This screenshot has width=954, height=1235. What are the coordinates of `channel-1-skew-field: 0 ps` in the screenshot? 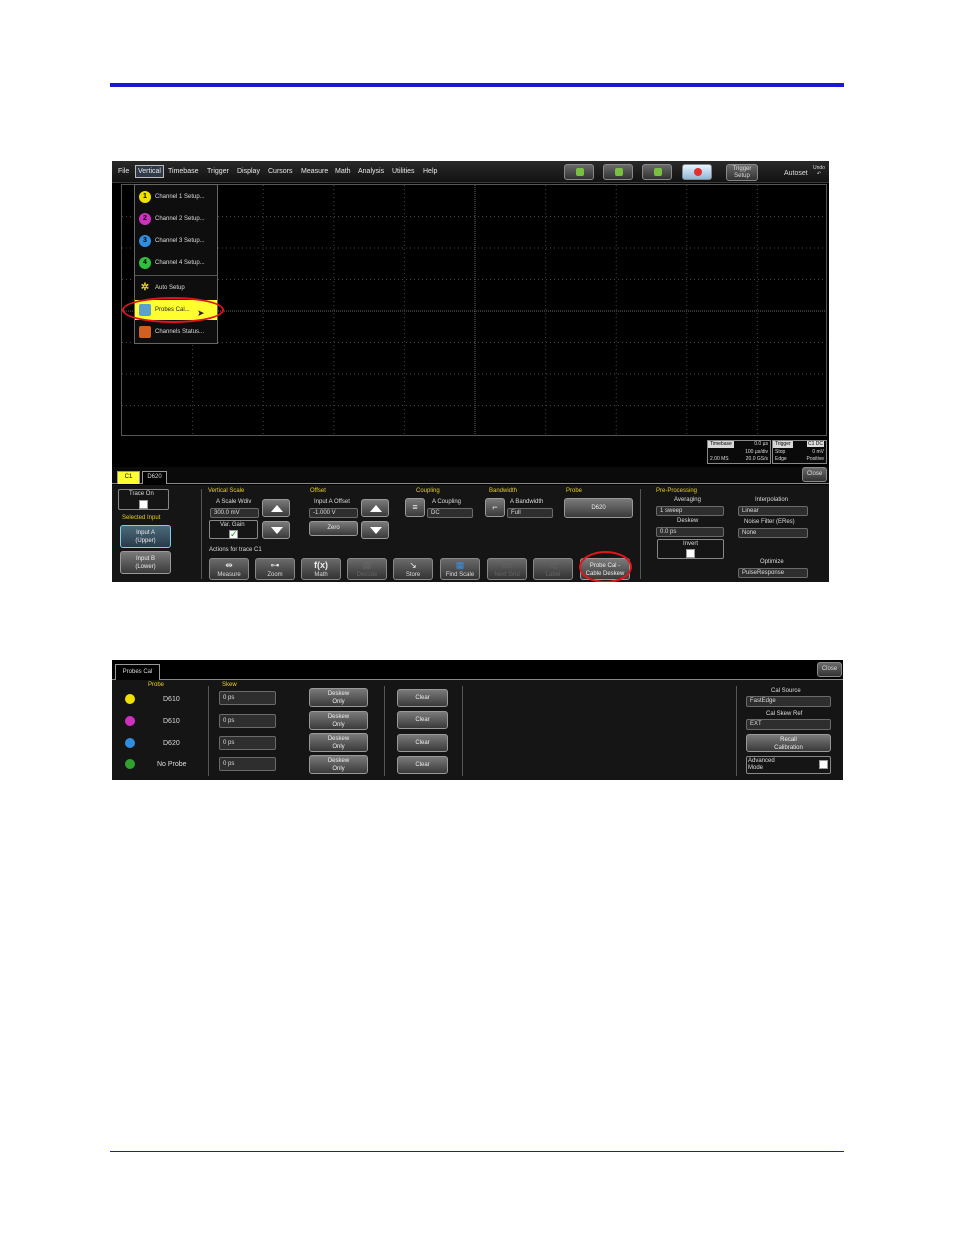 It's located at (247, 698).